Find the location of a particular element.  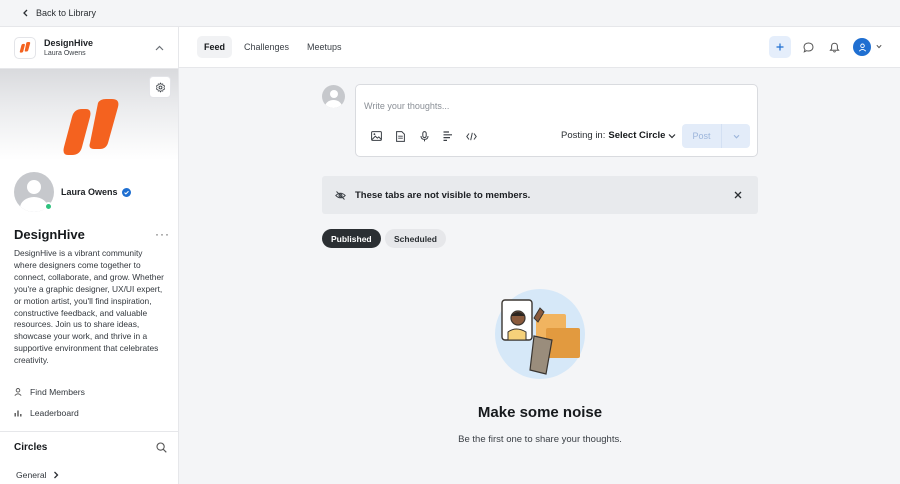

brand-name: DesignHive is located at coordinates (69, 42).